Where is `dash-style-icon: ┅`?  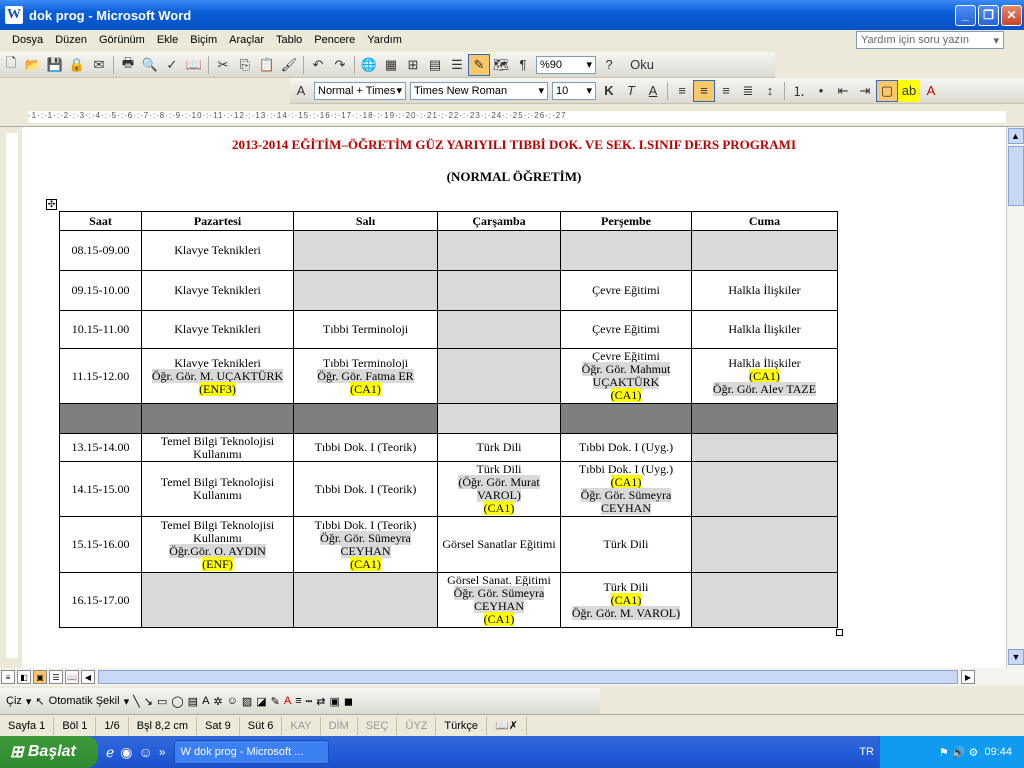 dash-style-icon: ┅ is located at coordinates (309, 701).